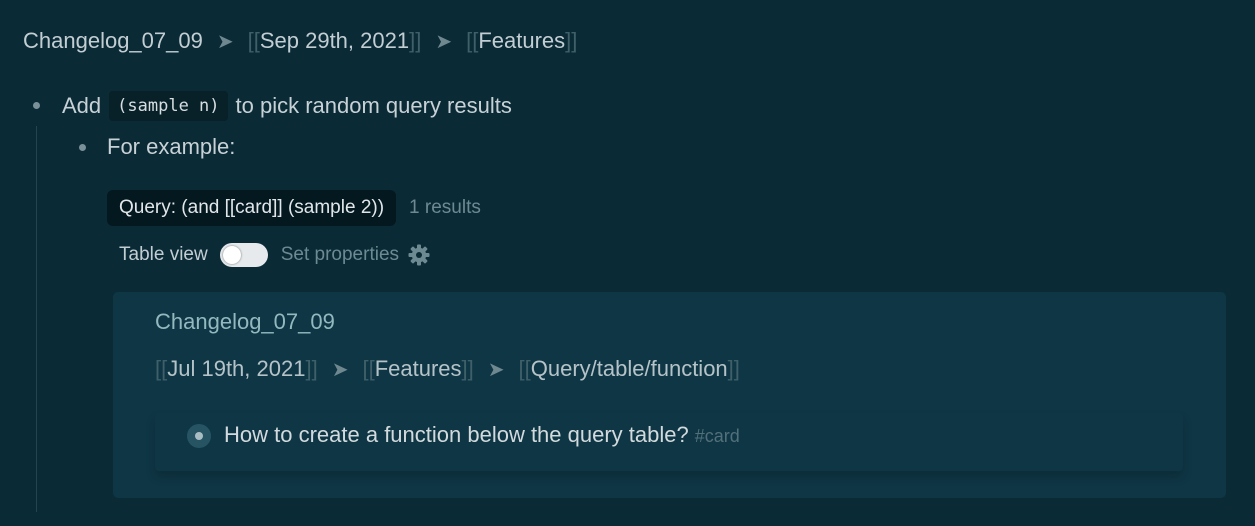 Image resolution: width=1255 pixels, height=526 pixels. Describe the element at coordinates (36, 319) in the screenshot. I see `block-thread-line` at that location.